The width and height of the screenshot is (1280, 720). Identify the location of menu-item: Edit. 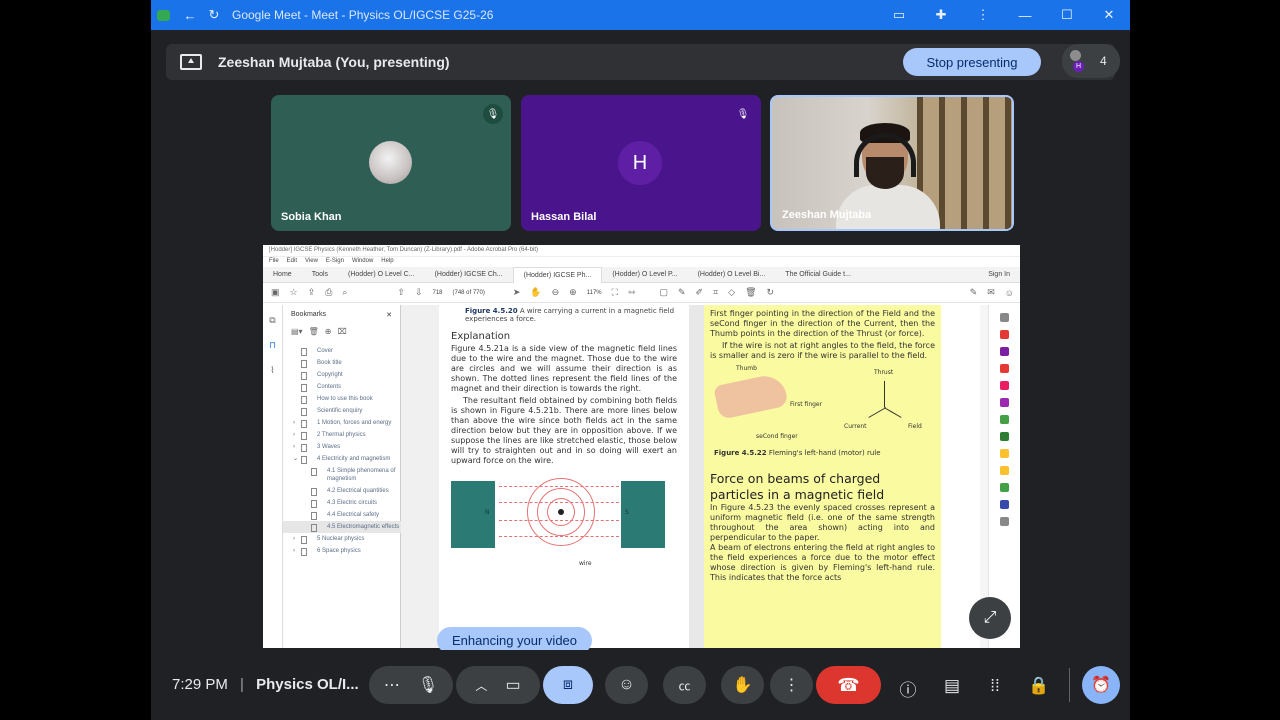
(292, 262).